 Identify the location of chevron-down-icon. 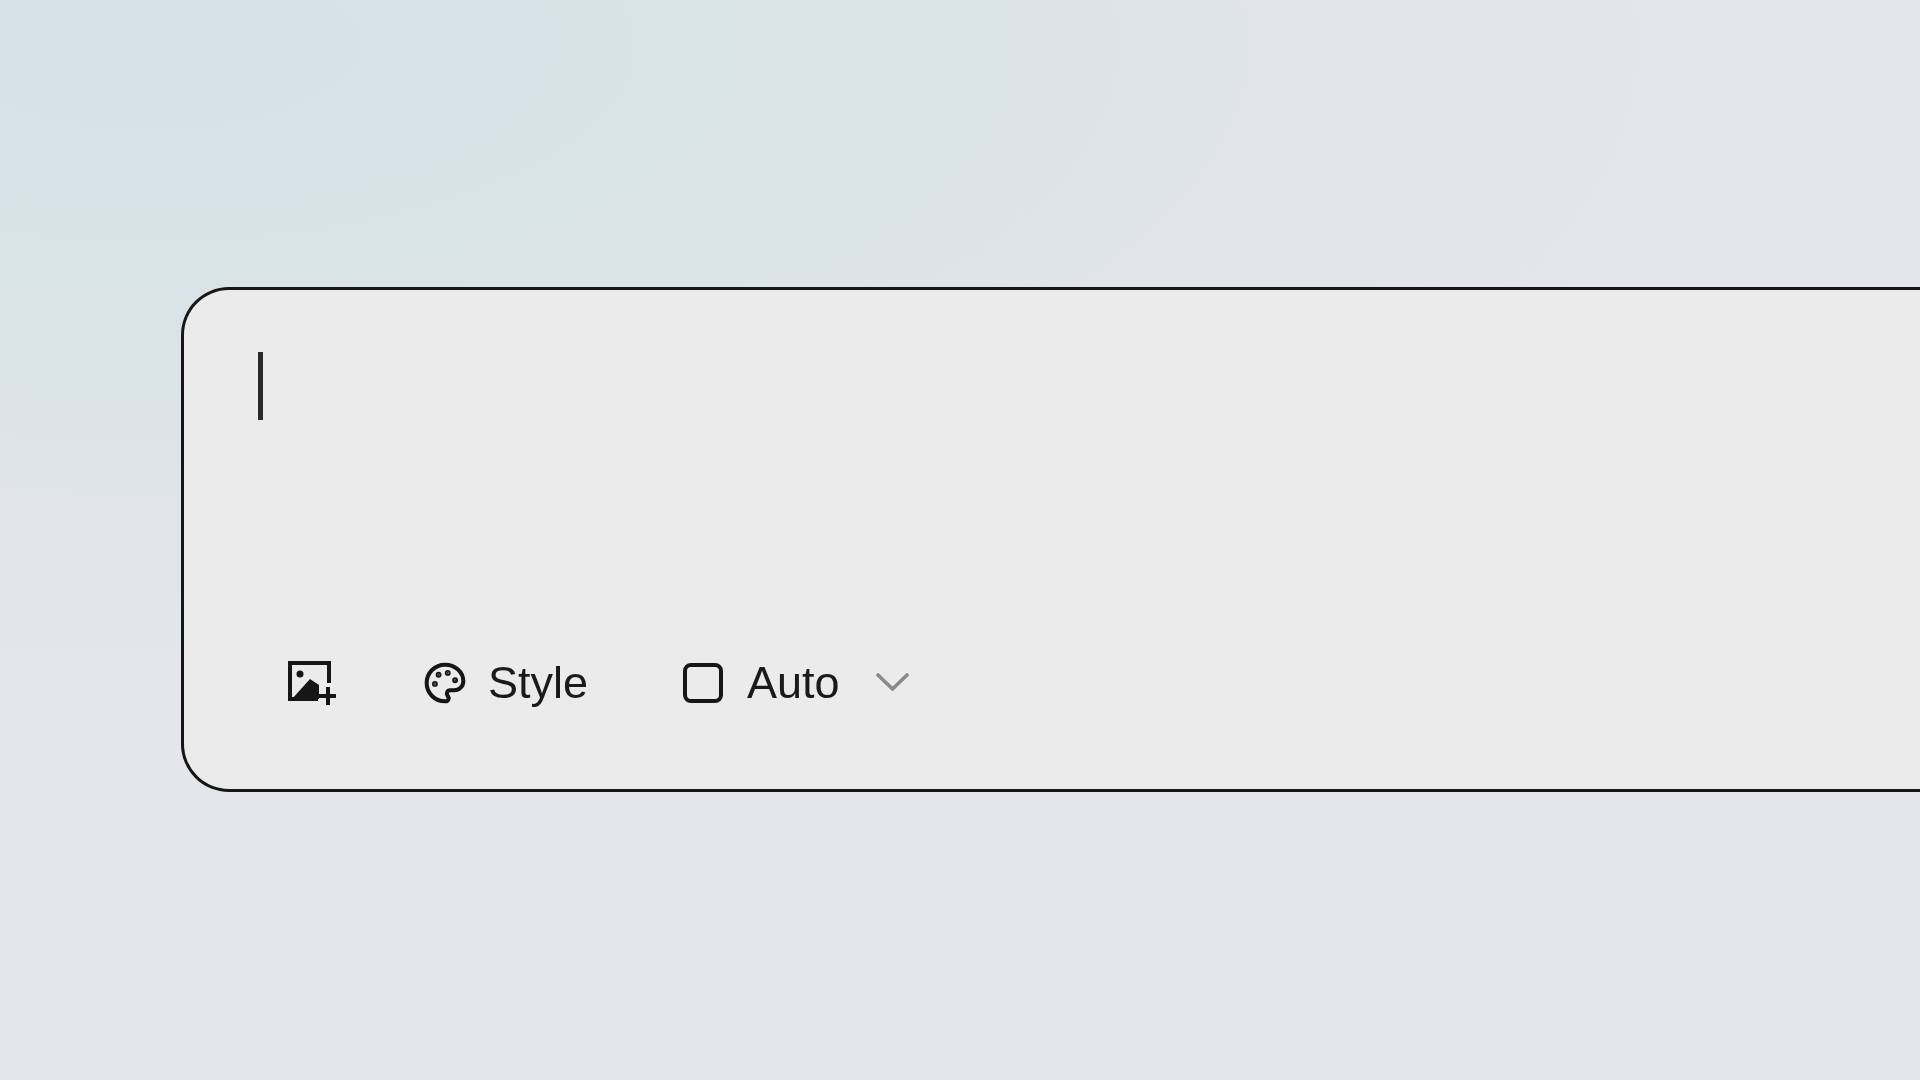
(892, 682).